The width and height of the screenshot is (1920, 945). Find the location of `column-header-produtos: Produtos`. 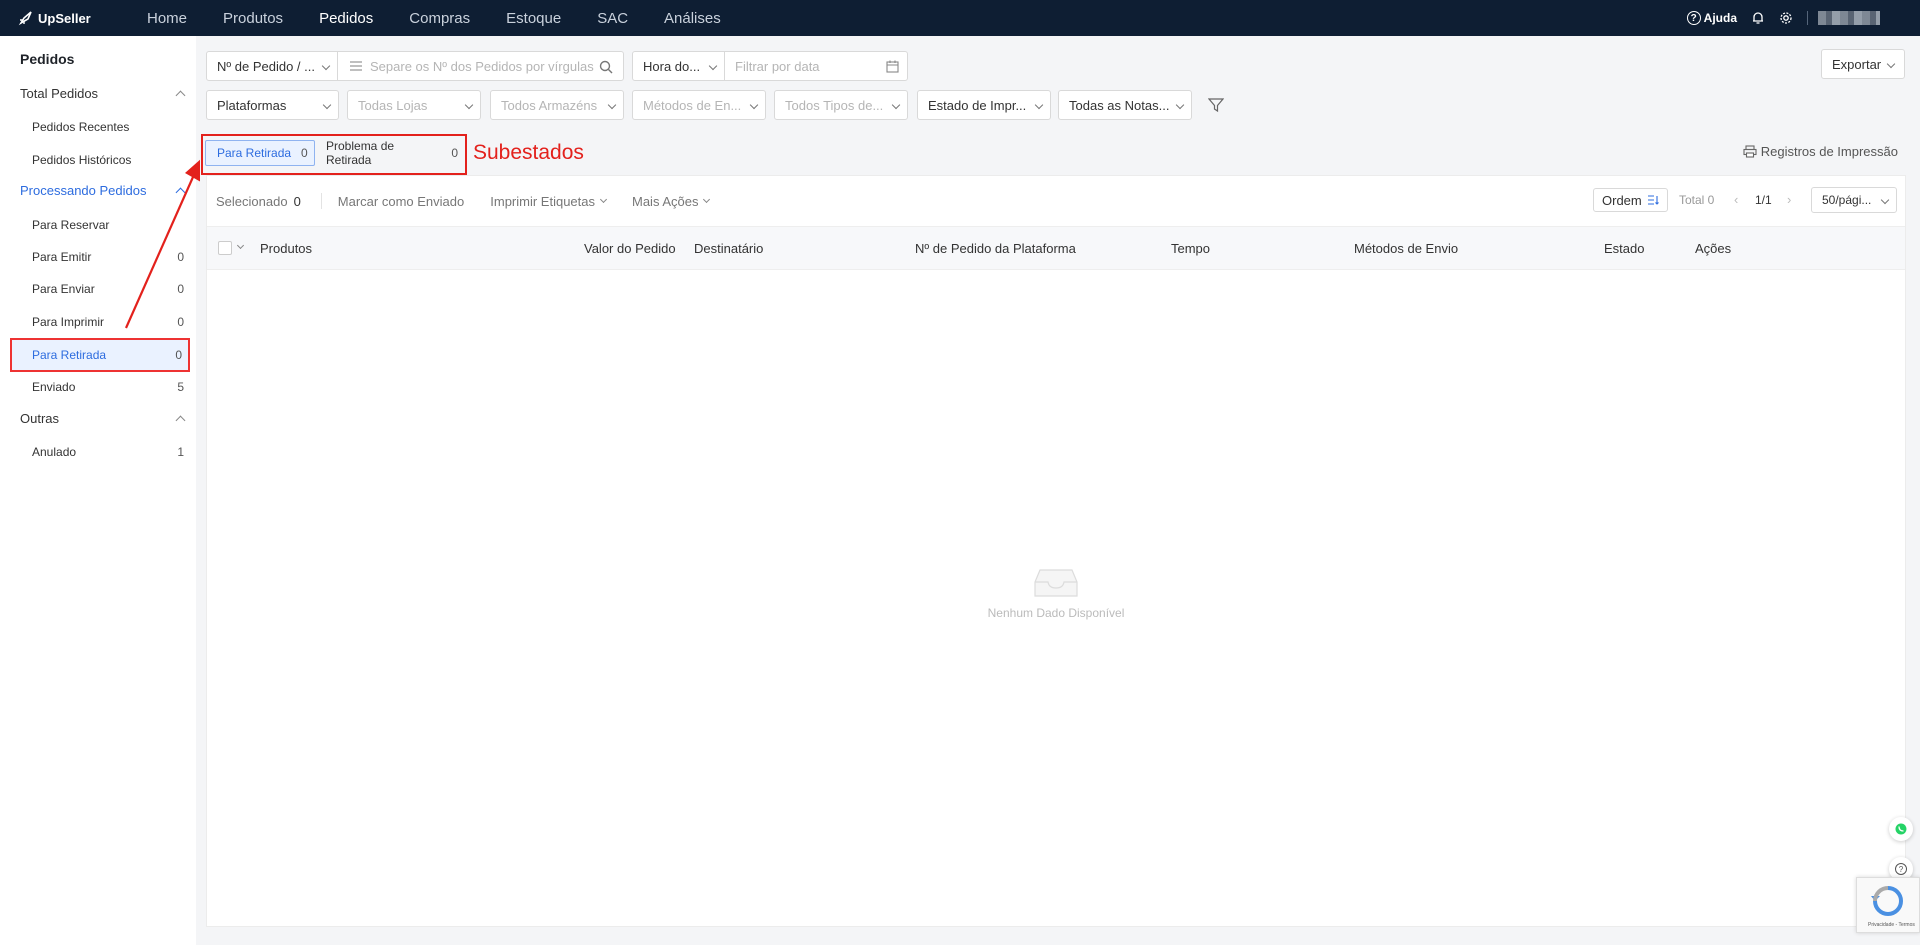

column-header-produtos: Produtos is located at coordinates (286, 248).